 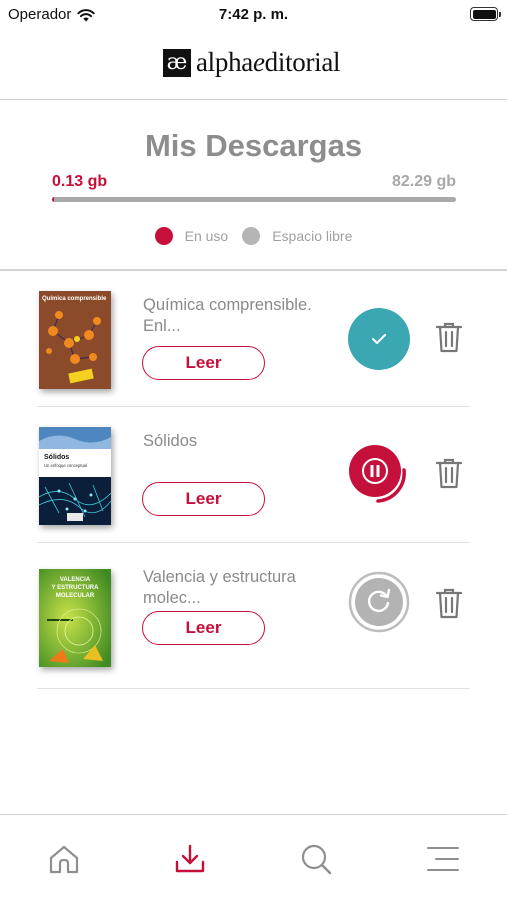 What do you see at coordinates (80, 181) in the screenshot?
I see `used-space-value: 0.13 gb` at bounding box center [80, 181].